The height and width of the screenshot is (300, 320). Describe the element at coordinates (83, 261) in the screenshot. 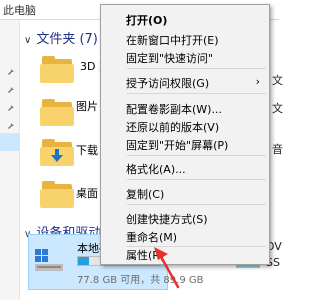

I see `drive-usage-fill` at that location.